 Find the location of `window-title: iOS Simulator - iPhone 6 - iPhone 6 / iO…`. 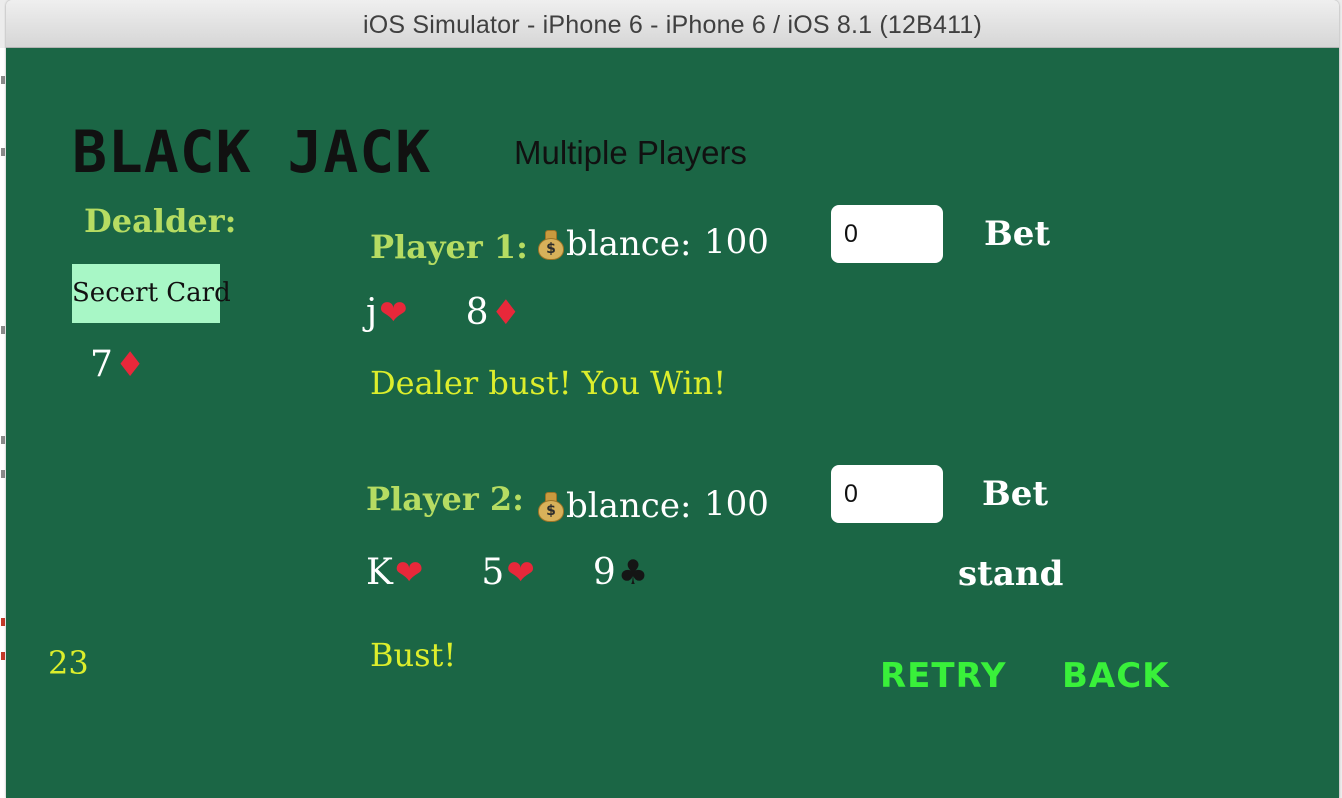

window-title: iOS Simulator - iPhone 6 - iPhone 6 / iO… is located at coordinates (672, 25).